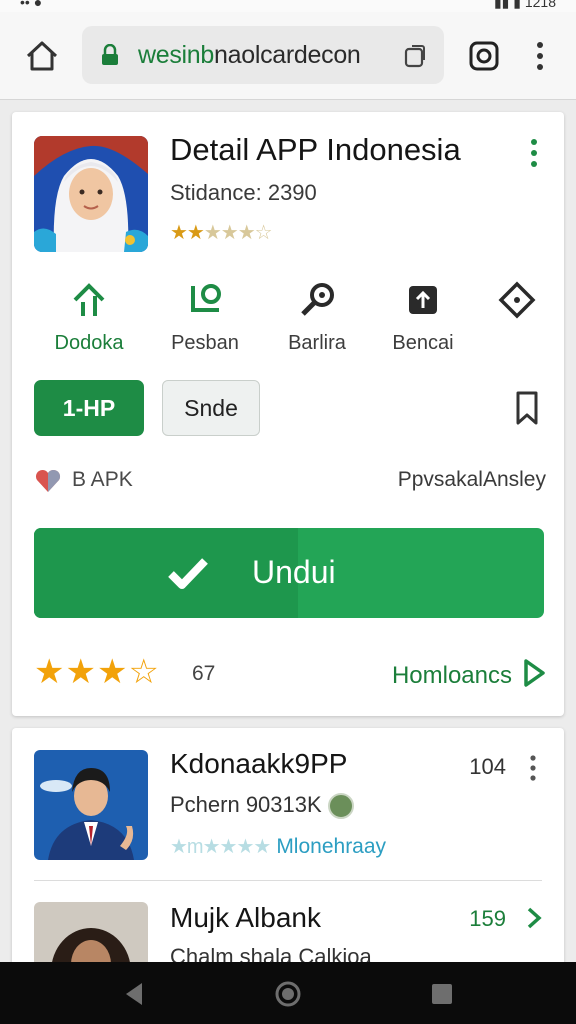  What do you see at coordinates (89, 408) in the screenshot?
I see `primary-chip-button: 1-HP` at bounding box center [89, 408].